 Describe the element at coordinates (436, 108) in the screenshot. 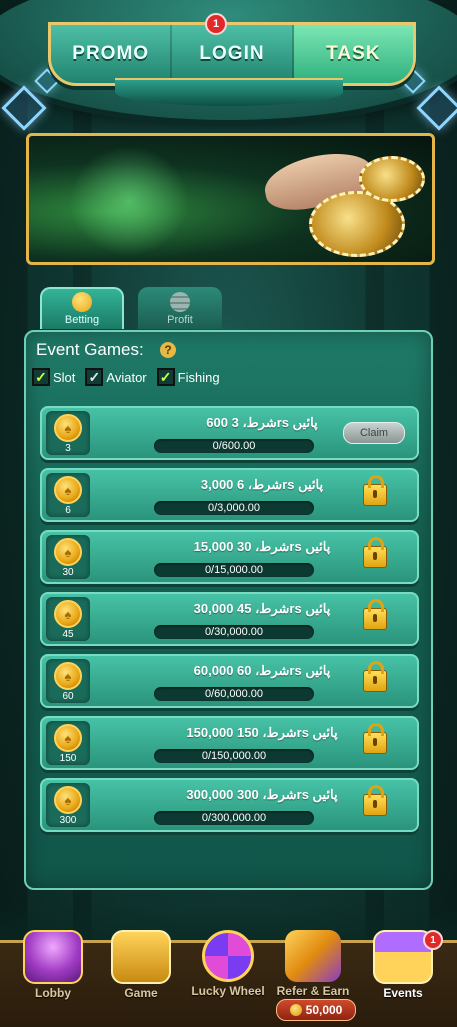

I see `diamond-decoration-icon` at that location.